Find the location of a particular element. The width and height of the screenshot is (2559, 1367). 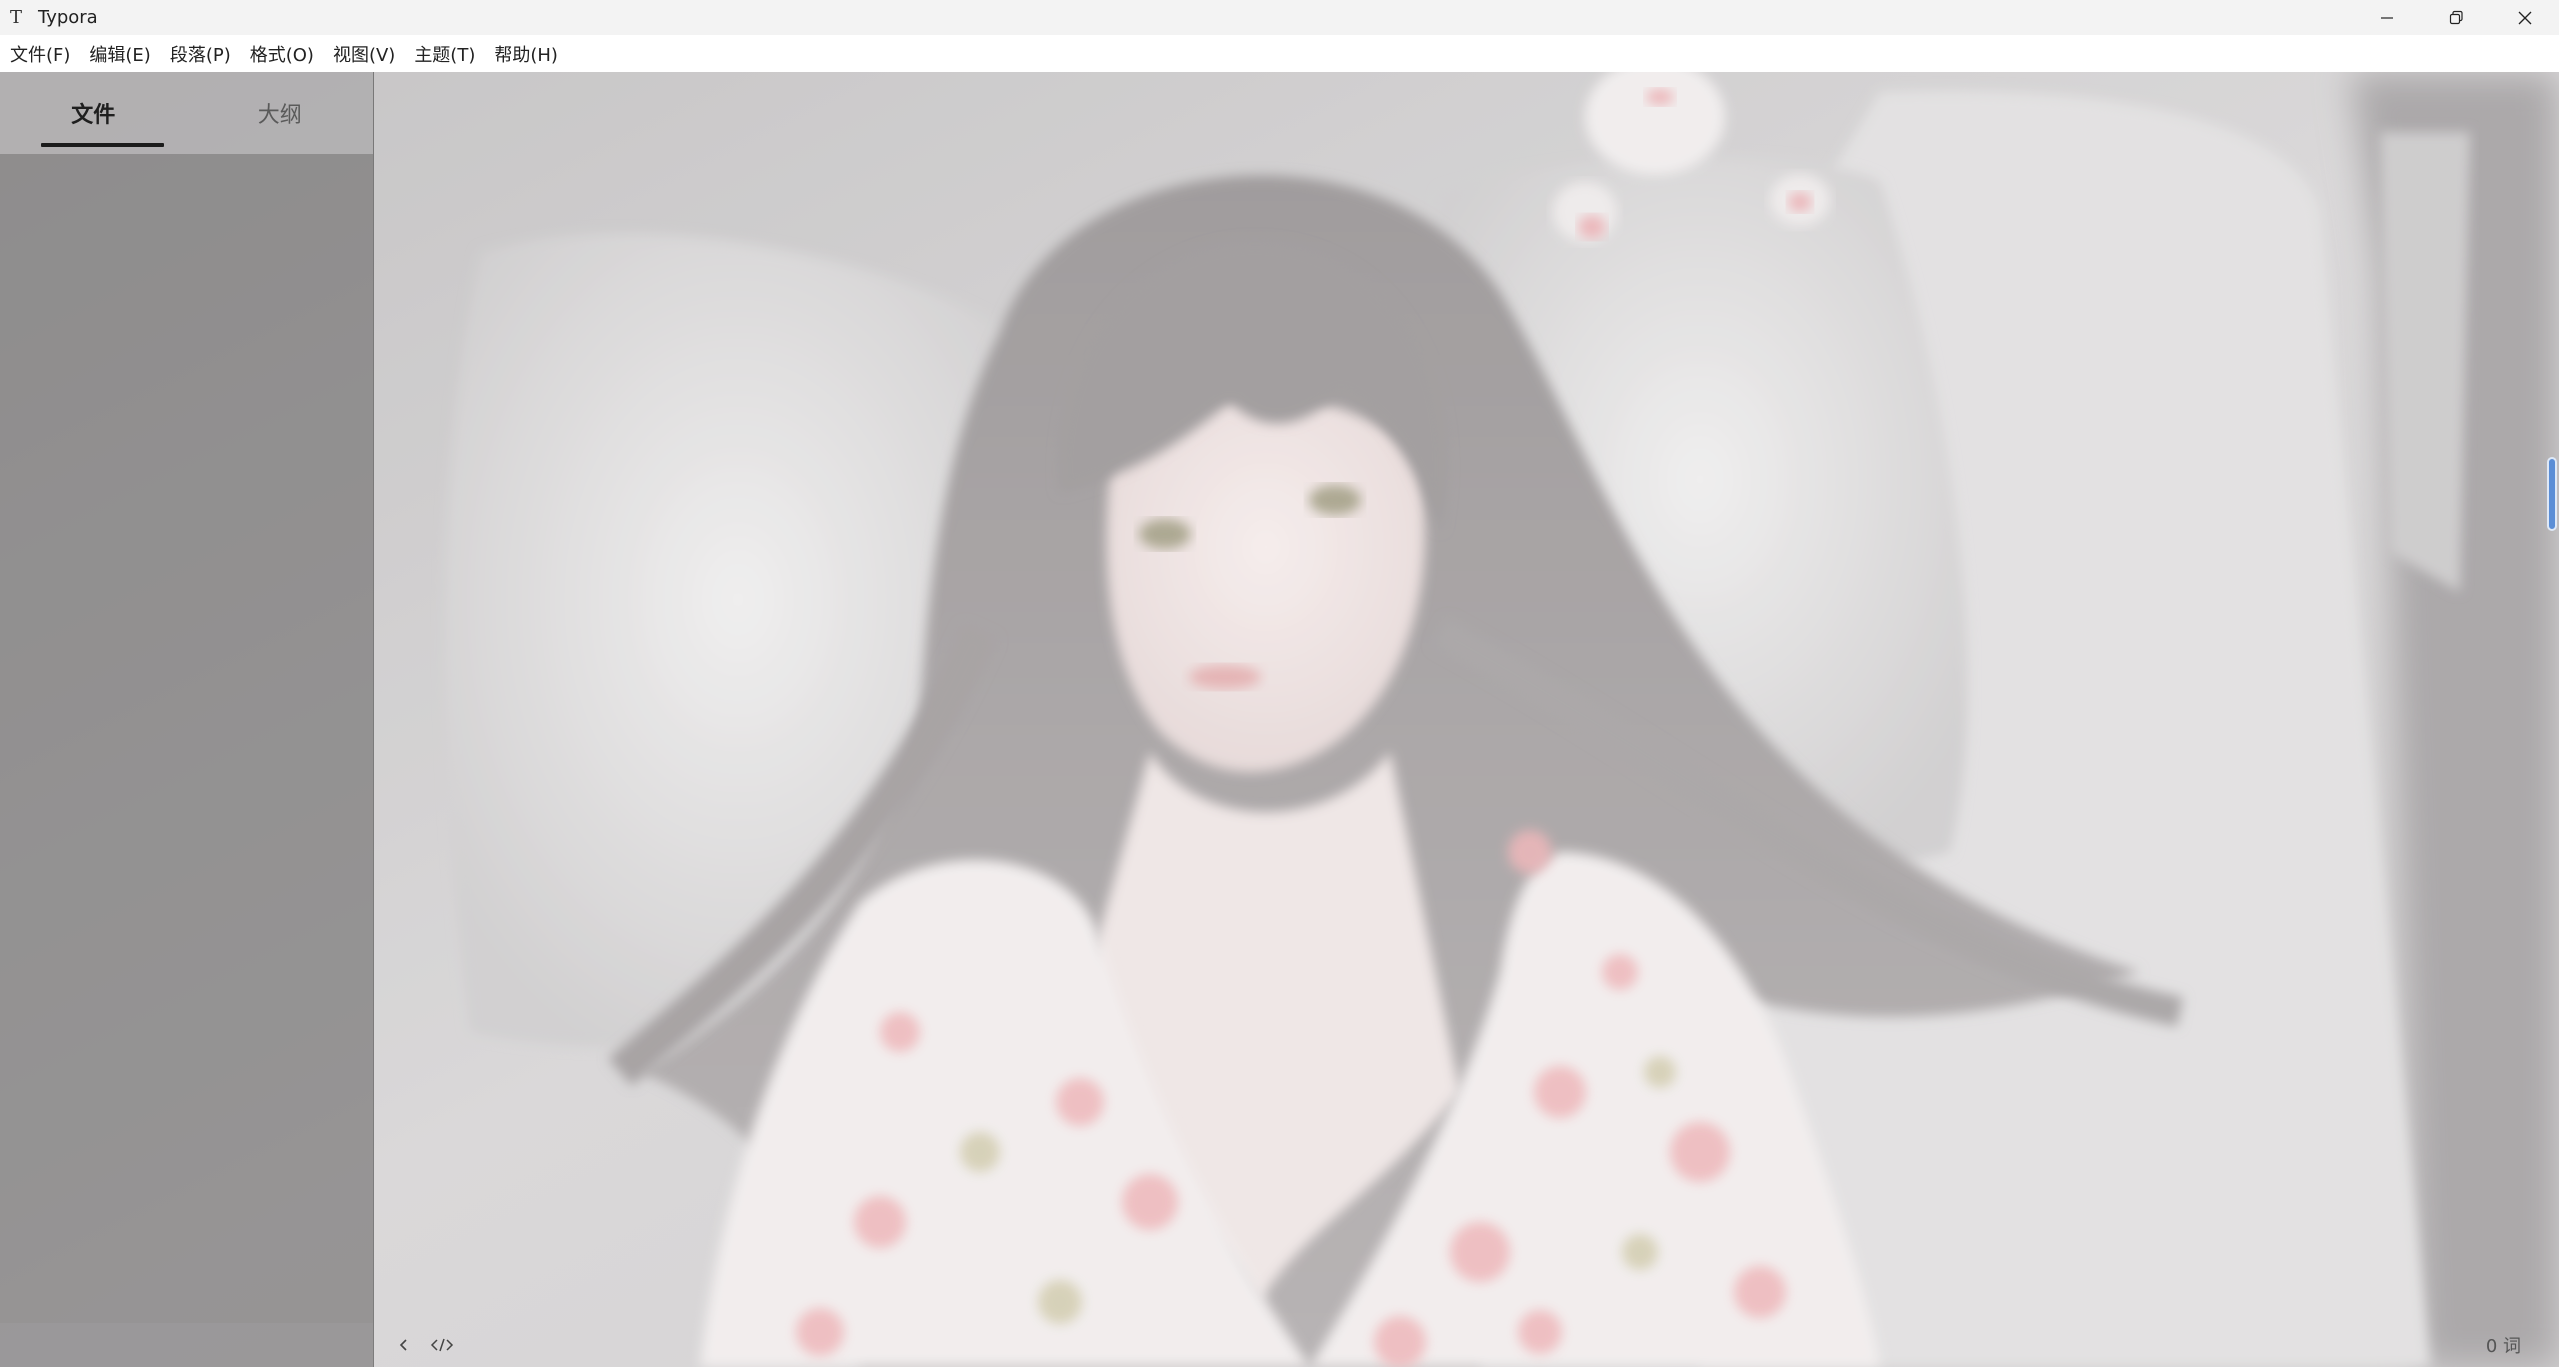

window-title: Typora is located at coordinates (68, 17).